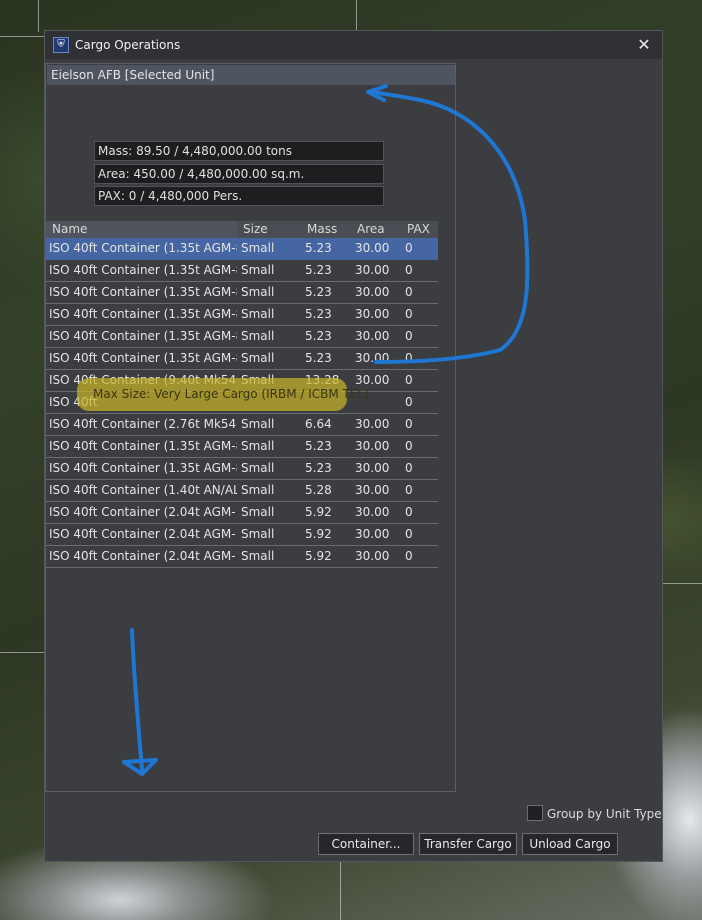  Describe the element at coordinates (322, 229) in the screenshot. I see `column-header-mass: Mass` at that location.